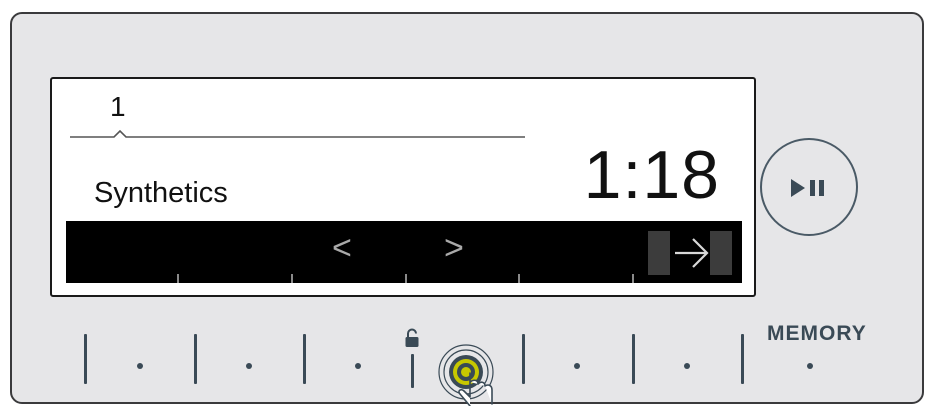  What do you see at coordinates (404, 252) in the screenshot?
I see `navigation-bar: < >` at bounding box center [404, 252].